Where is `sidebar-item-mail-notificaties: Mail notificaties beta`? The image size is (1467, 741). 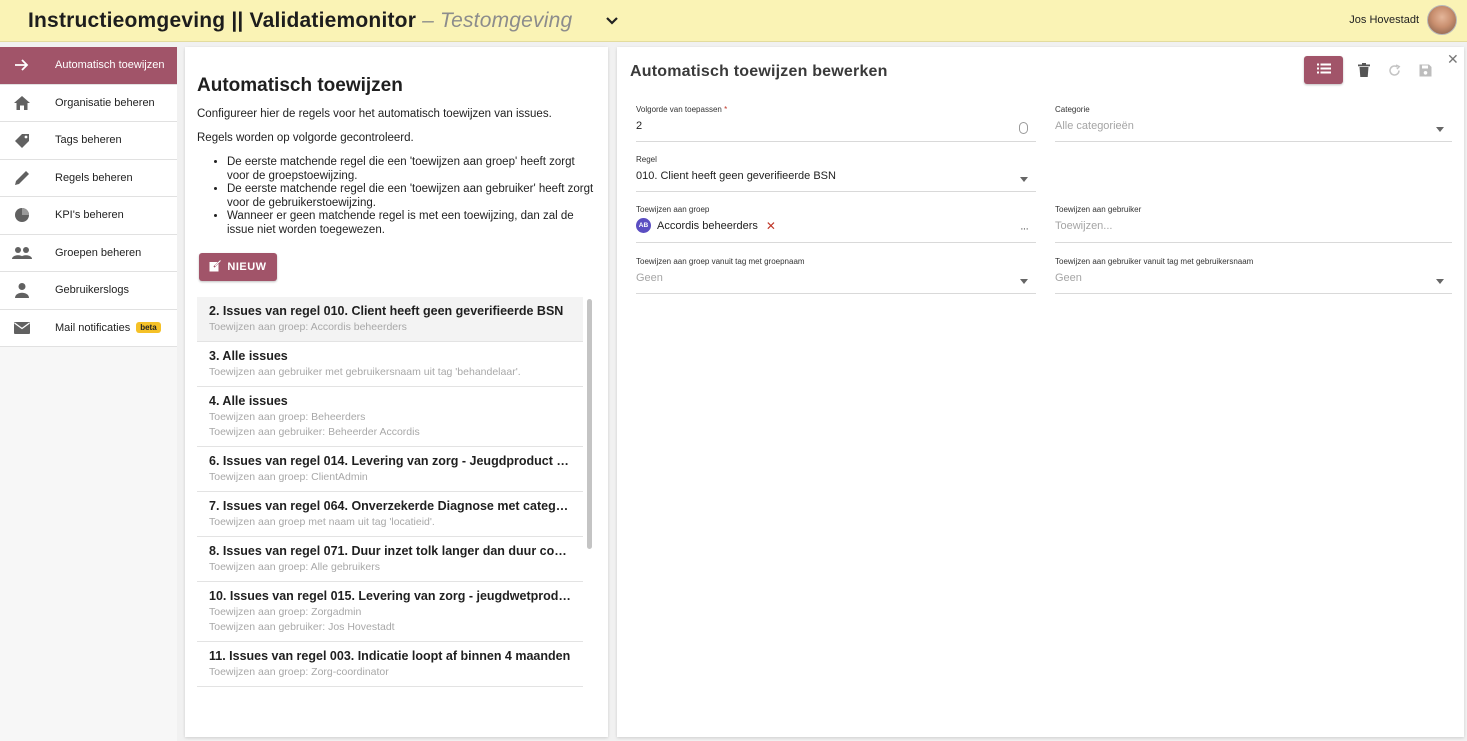 sidebar-item-mail-notificaties: Mail notificaties beta is located at coordinates (88, 328).